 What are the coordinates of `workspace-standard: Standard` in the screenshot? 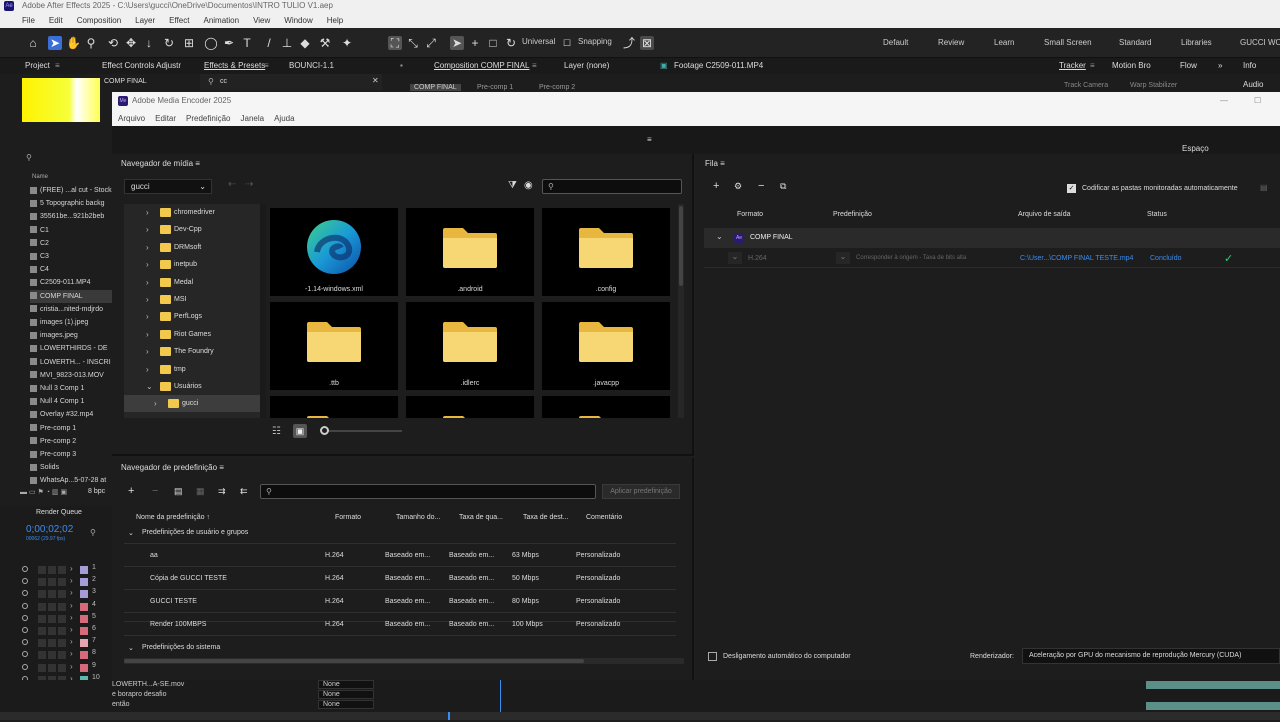 It's located at (1135, 42).